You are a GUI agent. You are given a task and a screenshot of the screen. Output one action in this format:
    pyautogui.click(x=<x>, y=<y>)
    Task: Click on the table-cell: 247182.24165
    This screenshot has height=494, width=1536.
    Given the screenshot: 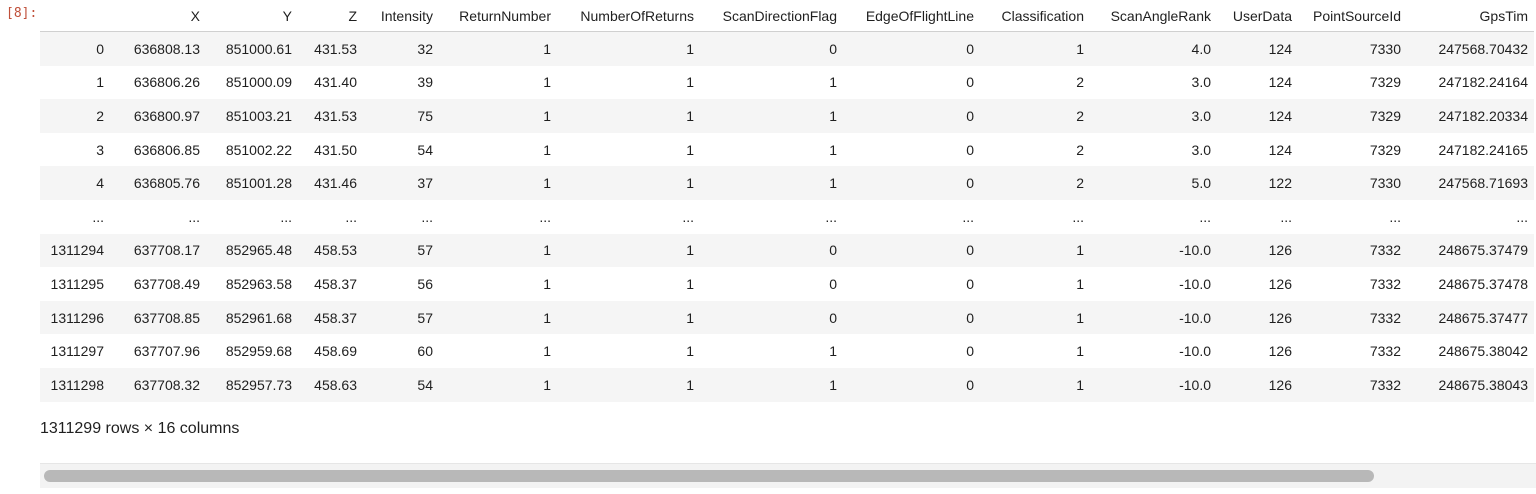 What is the action you would take?
    pyautogui.click(x=1483, y=149)
    